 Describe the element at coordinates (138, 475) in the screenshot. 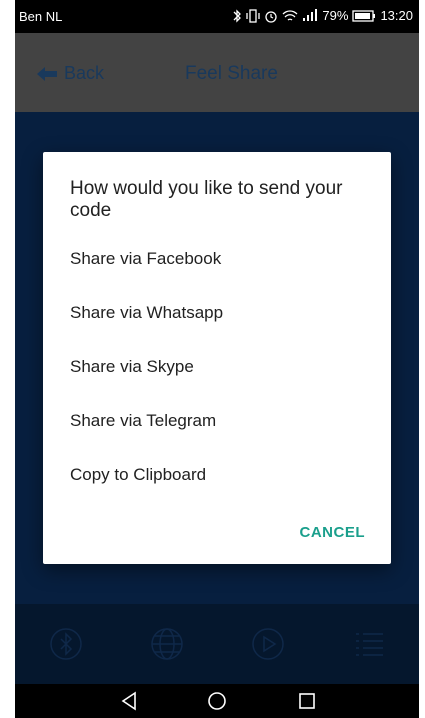

I see `copy-clipboard-option: Copy to Clipboard` at that location.